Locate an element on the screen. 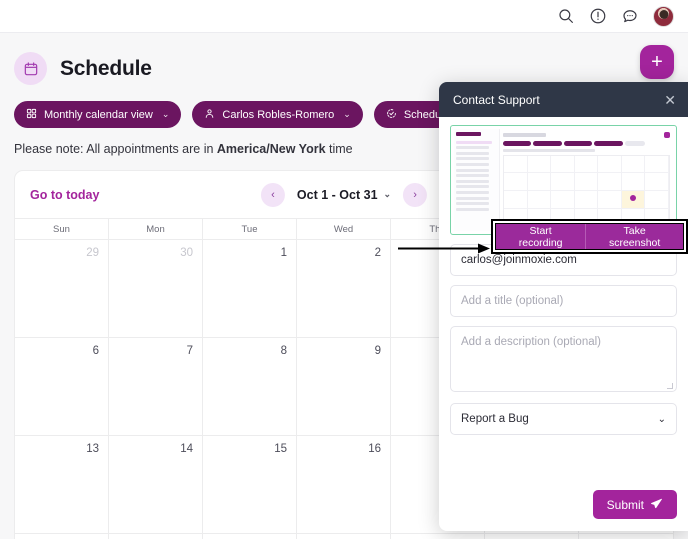 The image size is (688, 539). calendar-day-cell: 15 is located at coordinates (250, 484).